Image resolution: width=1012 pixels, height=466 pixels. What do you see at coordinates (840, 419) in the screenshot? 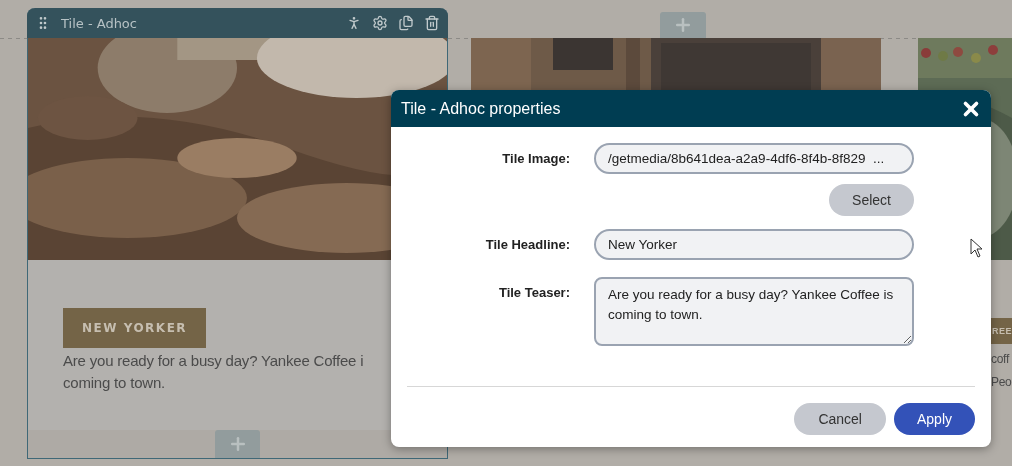
I see `cancel-button: Cancel` at bounding box center [840, 419].